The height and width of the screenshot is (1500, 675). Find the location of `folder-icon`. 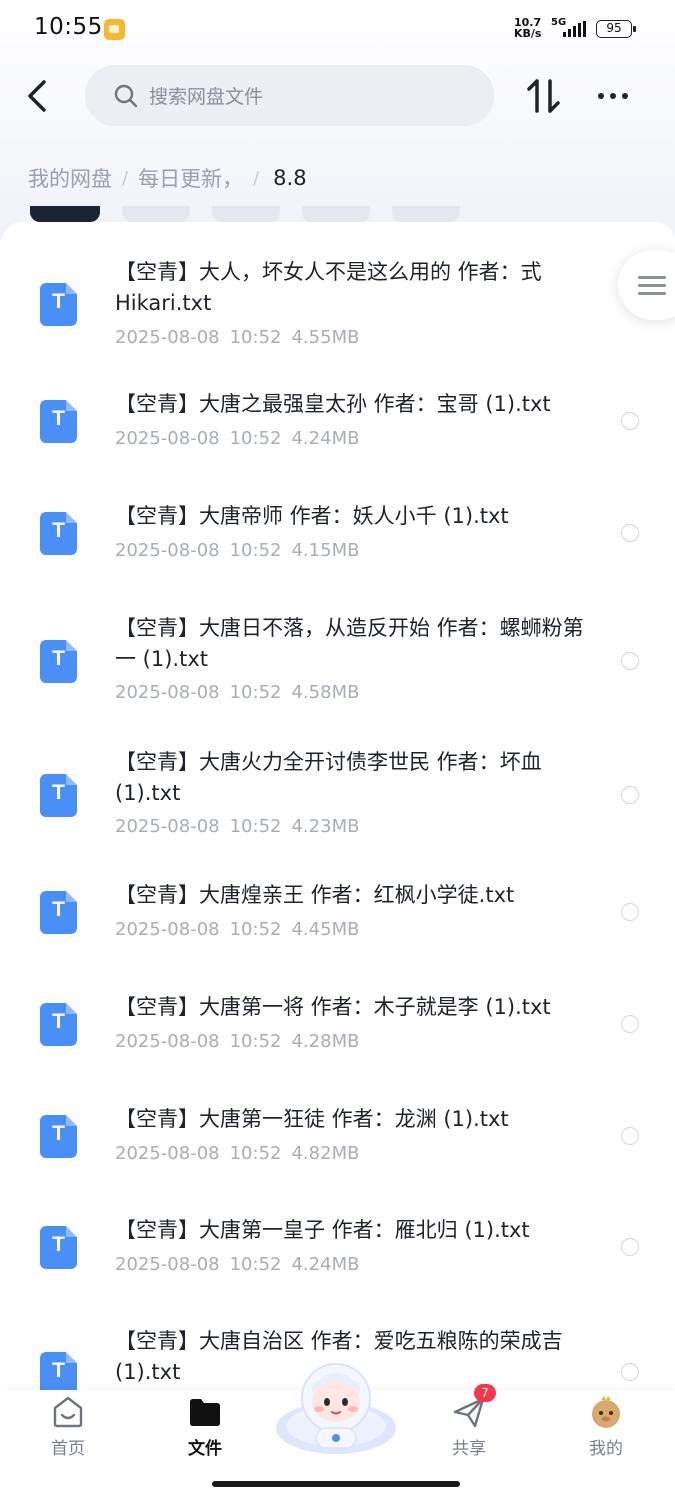

folder-icon is located at coordinates (205, 1412).